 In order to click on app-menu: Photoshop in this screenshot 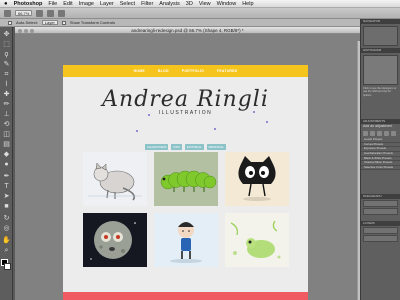, I will do `click(28, 4)`.